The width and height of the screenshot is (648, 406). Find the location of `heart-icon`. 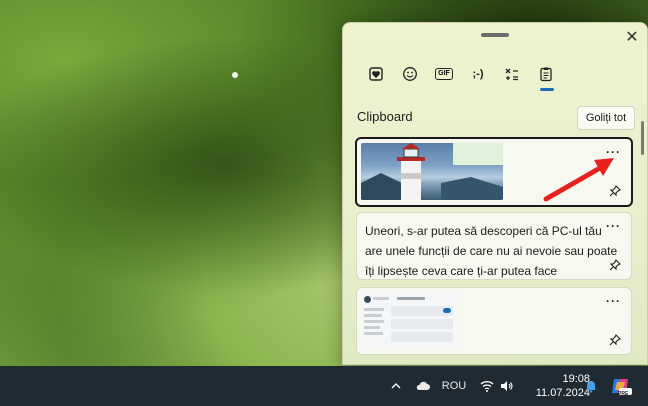

heart-icon is located at coordinates (376, 74).